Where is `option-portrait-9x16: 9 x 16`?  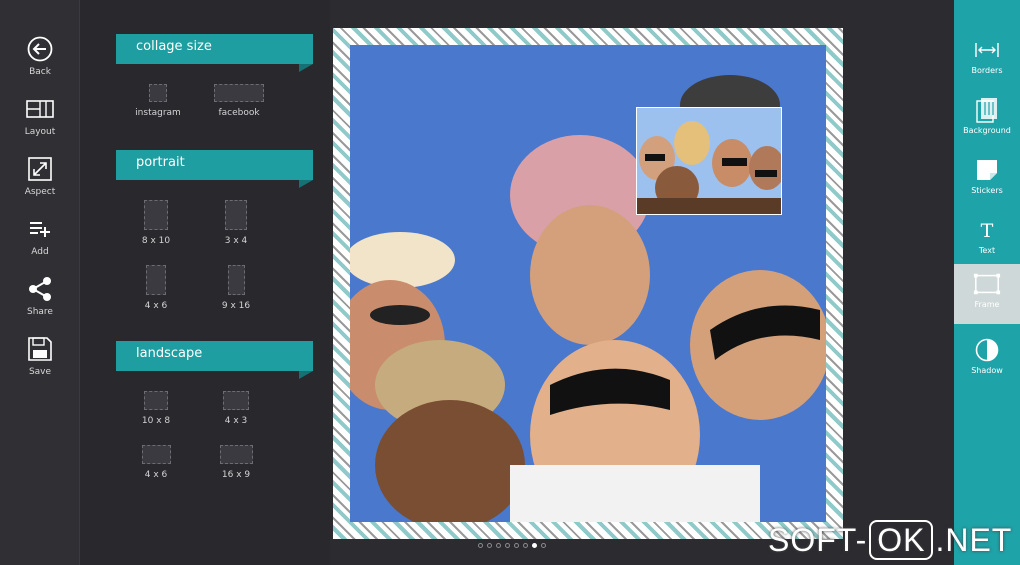 option-portrait-9x16: 9 x 16 is located at coordinates (236, 288).